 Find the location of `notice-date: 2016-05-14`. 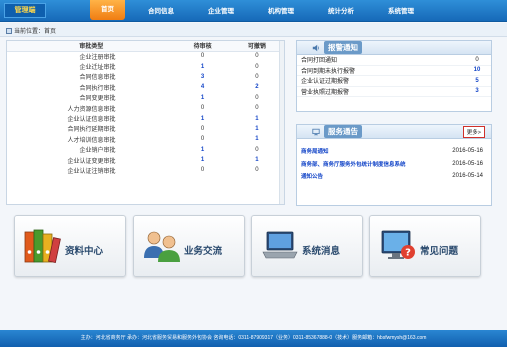

notice-date: 2016-05-14 is located at coordinates (467, 176).